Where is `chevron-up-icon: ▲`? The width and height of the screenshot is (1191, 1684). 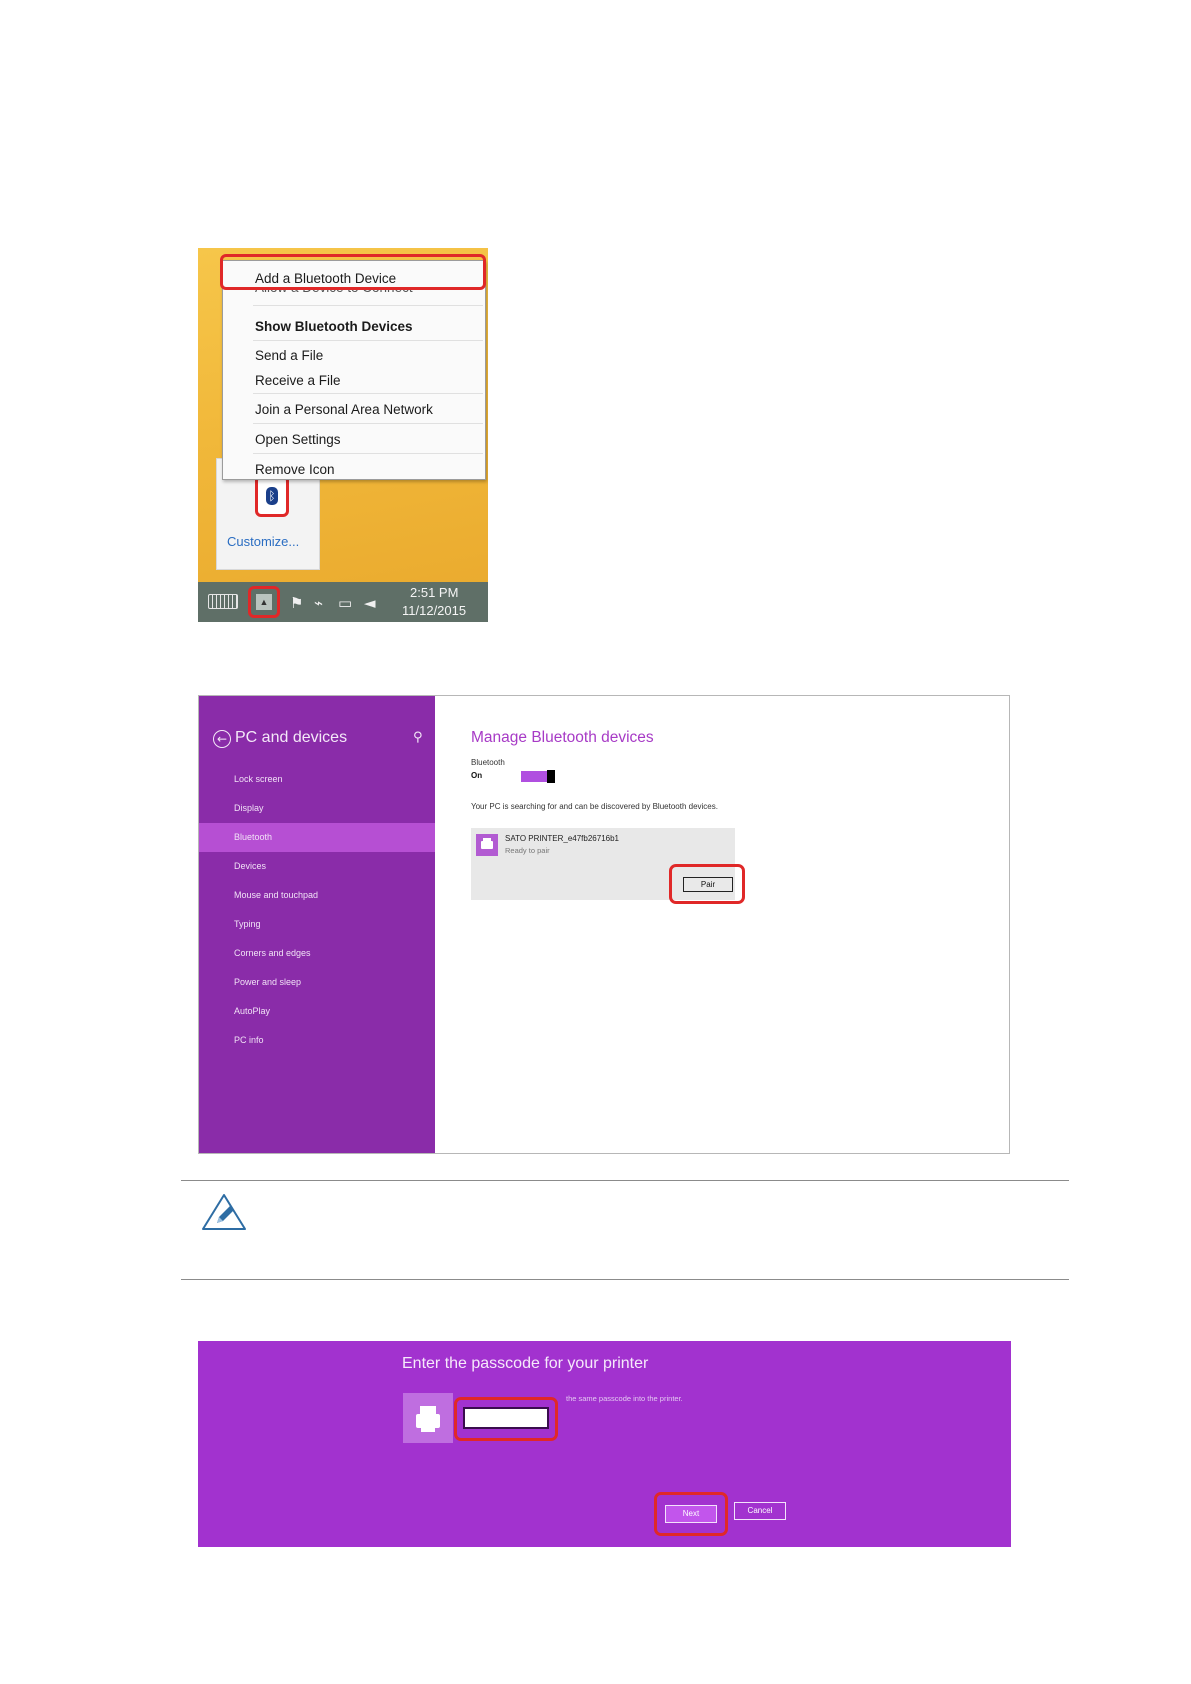 chevron-up-icon: ▲ is located at coordinates (264, 602).